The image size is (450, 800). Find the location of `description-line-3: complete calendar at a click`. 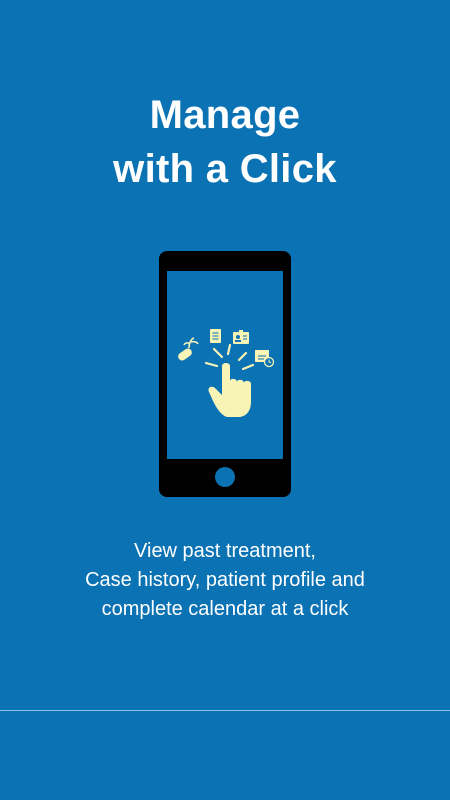

description-line-3: complete calendar at a click is located at coordinates (225, 609).